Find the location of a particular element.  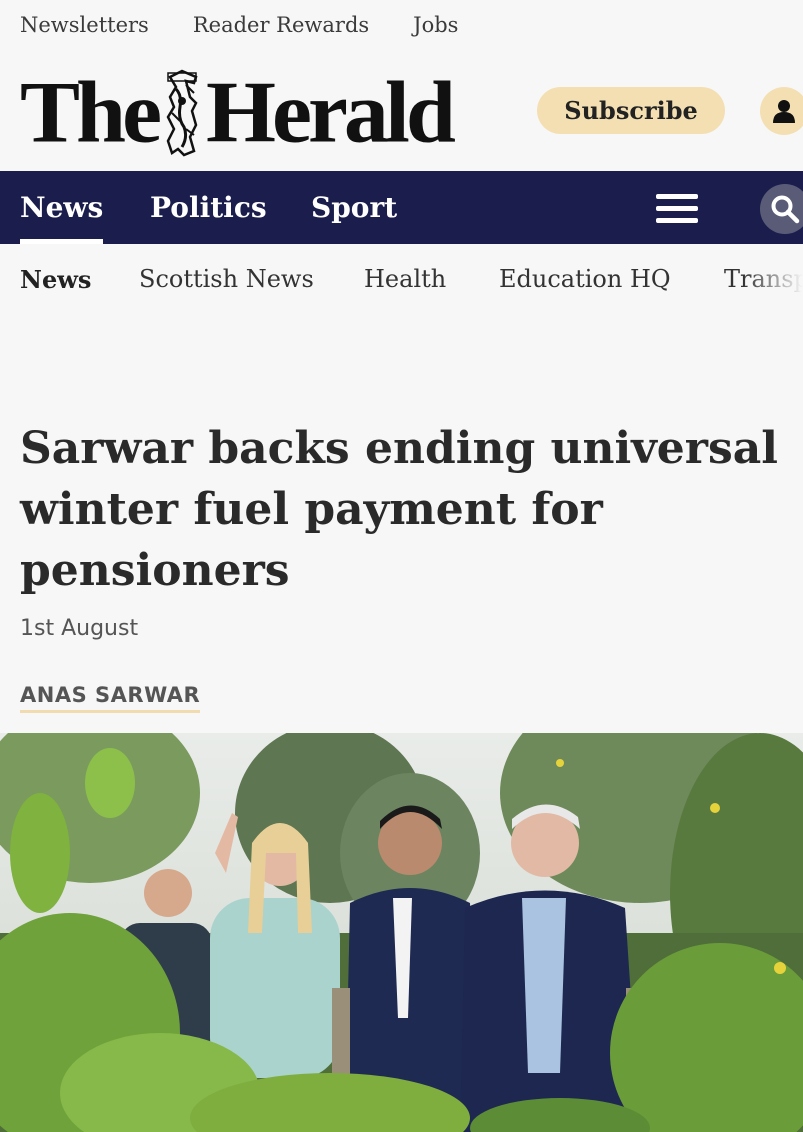

site-logo: The Herald is located at coordinates (238, 112).